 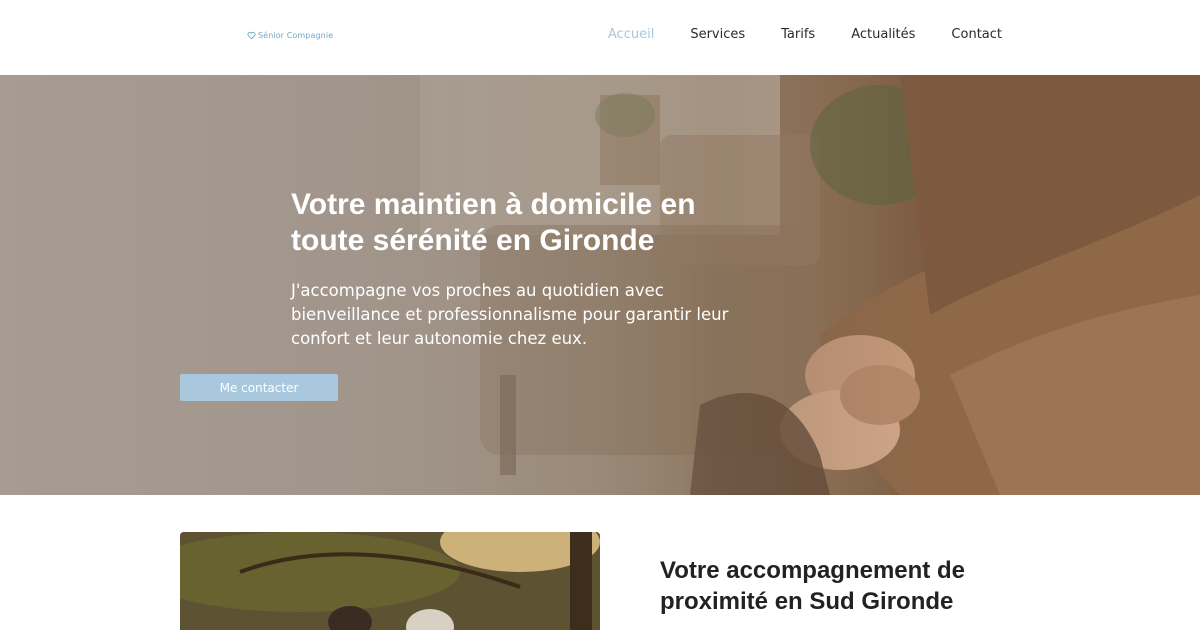 I want to click on section-image, so click(x=390, y=581).